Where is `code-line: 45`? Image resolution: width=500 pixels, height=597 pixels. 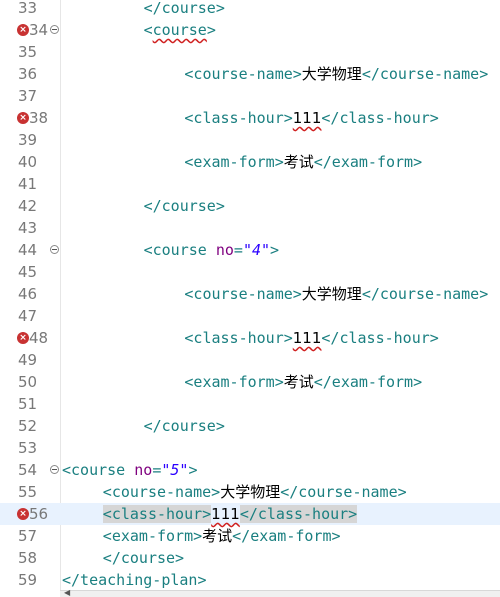 code-line: 45 is located at coordinates (250, 272).